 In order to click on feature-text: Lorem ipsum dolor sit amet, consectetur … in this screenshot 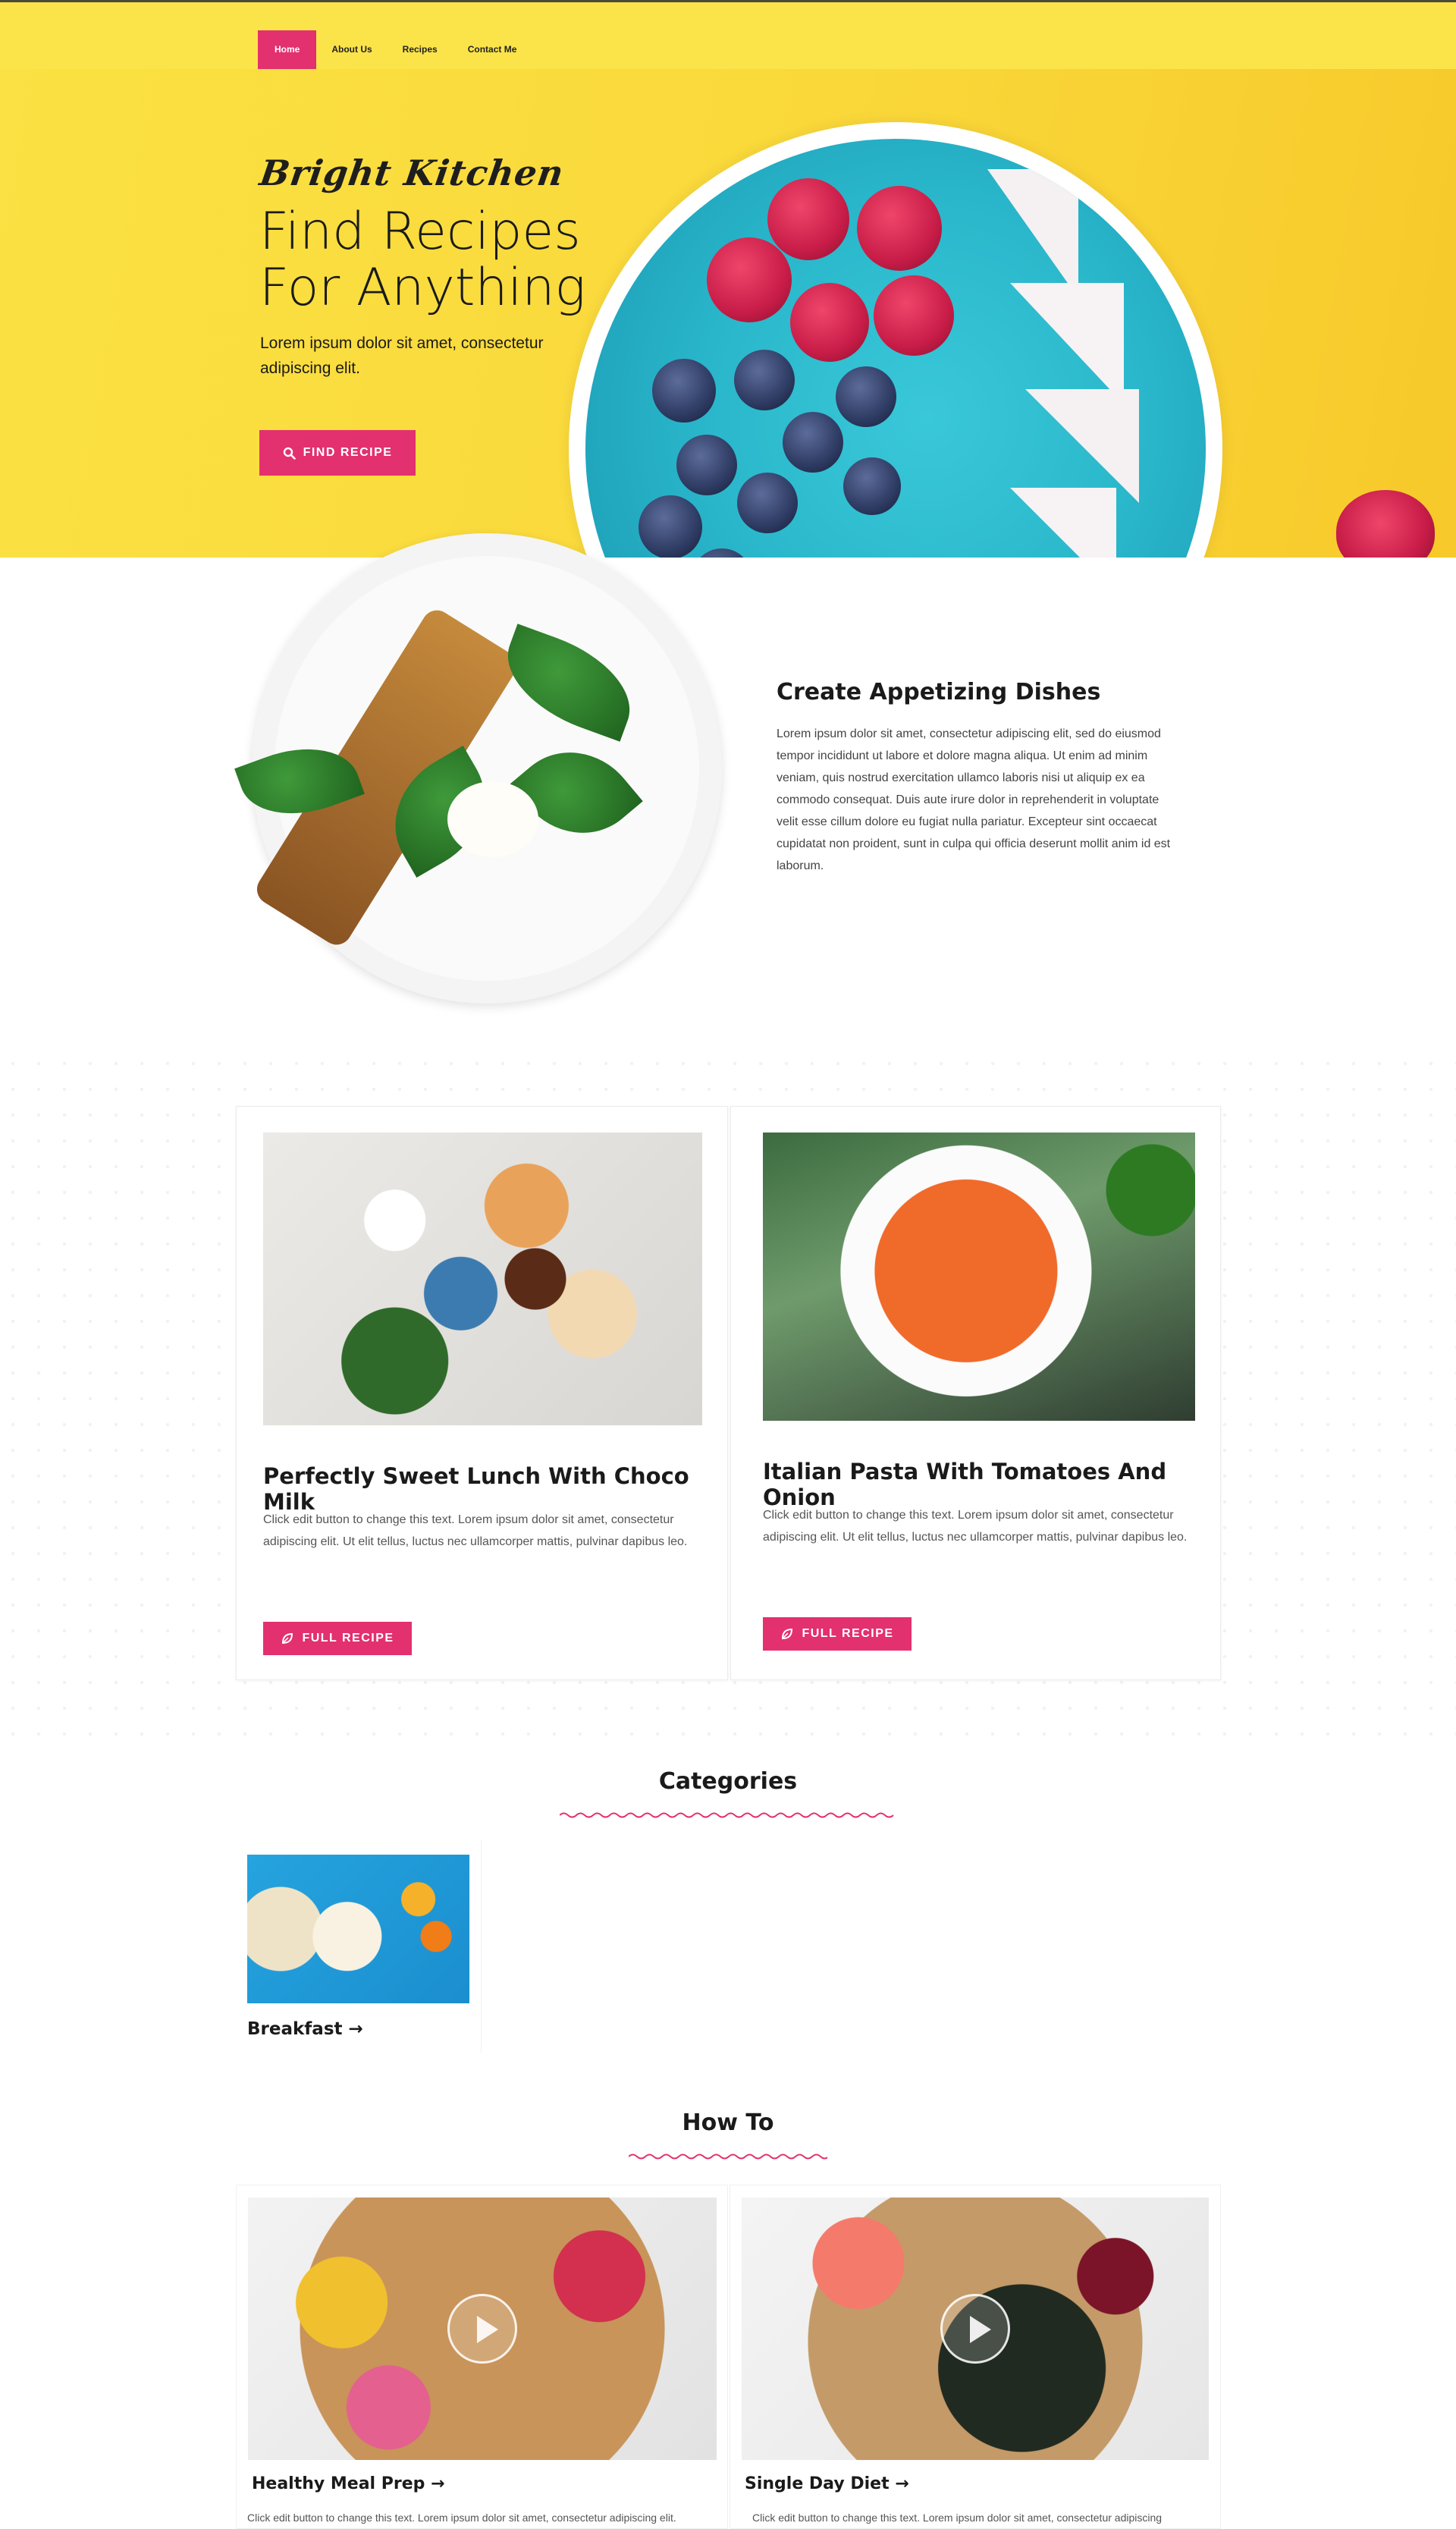, I will do `click(974, 799)`.